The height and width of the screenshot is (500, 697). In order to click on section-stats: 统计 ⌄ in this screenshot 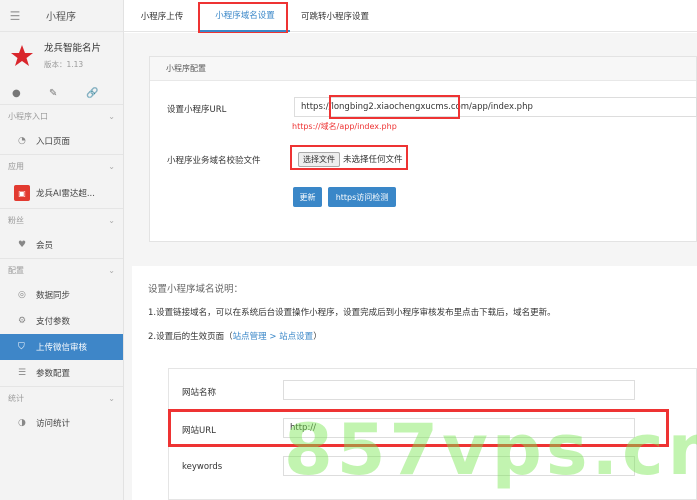, I will do `click(61, 398)`.